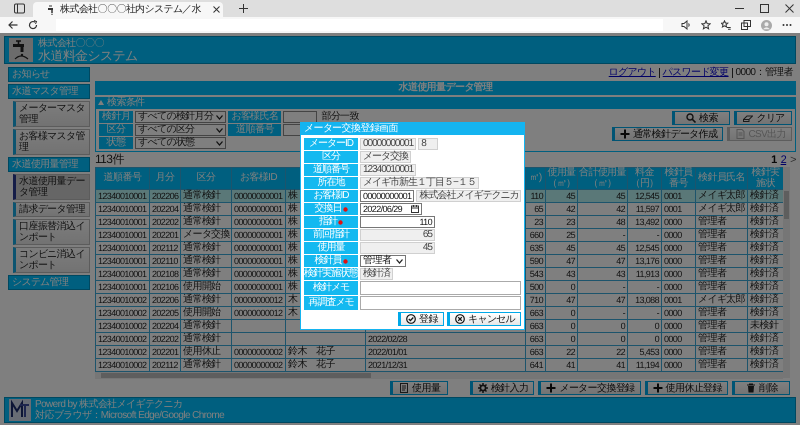  Describe the element at coordinates (445, 88) in the screenshot. I see `page-title: 水道使用量データ管理` at that location.